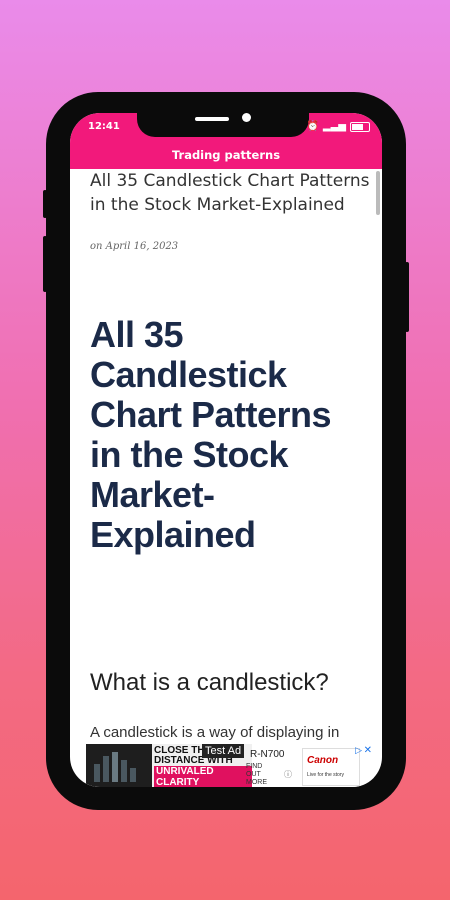 Image resolution: width=450 pixels, height=900 pixels. What do you see at coordinates (378, 193) in the screenshot?
I see `scrollbar` at bounding box center [378, 193].